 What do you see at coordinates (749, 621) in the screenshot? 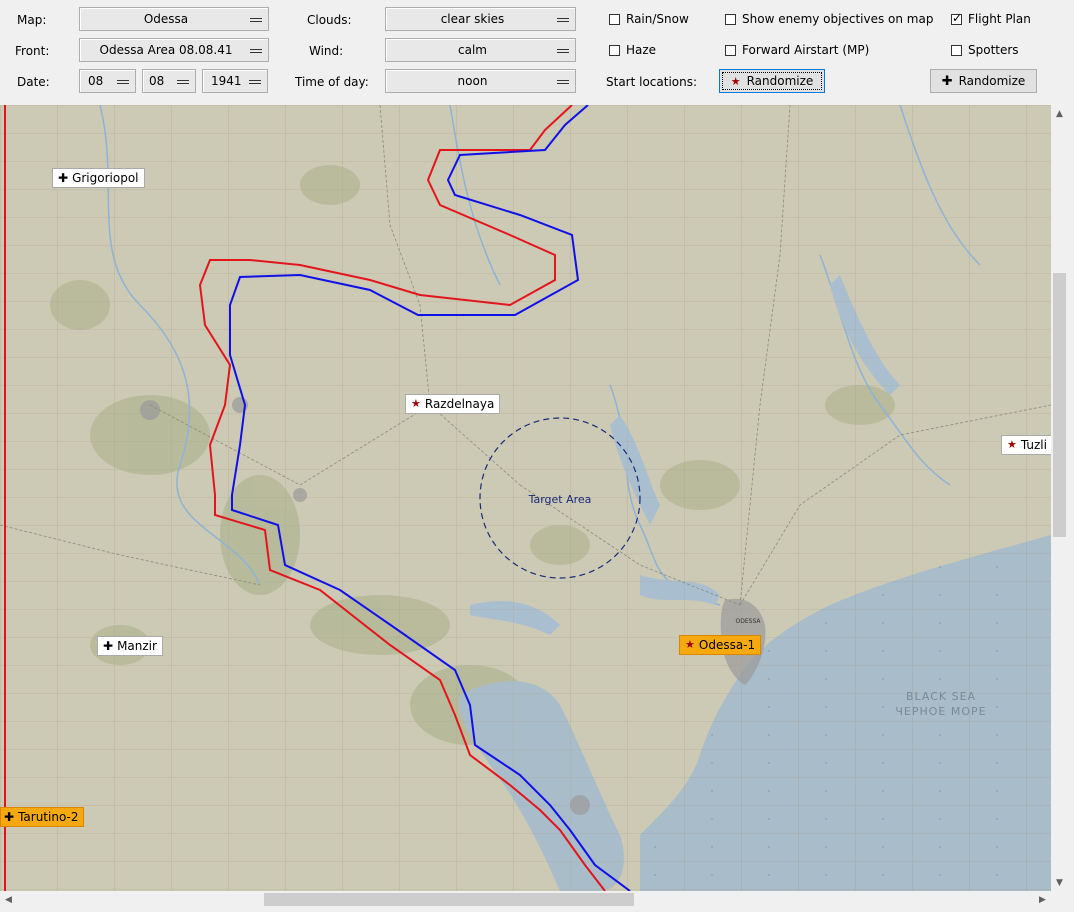
I see `city-label-odessa: ODESSA` at bounding box center [749, 621].